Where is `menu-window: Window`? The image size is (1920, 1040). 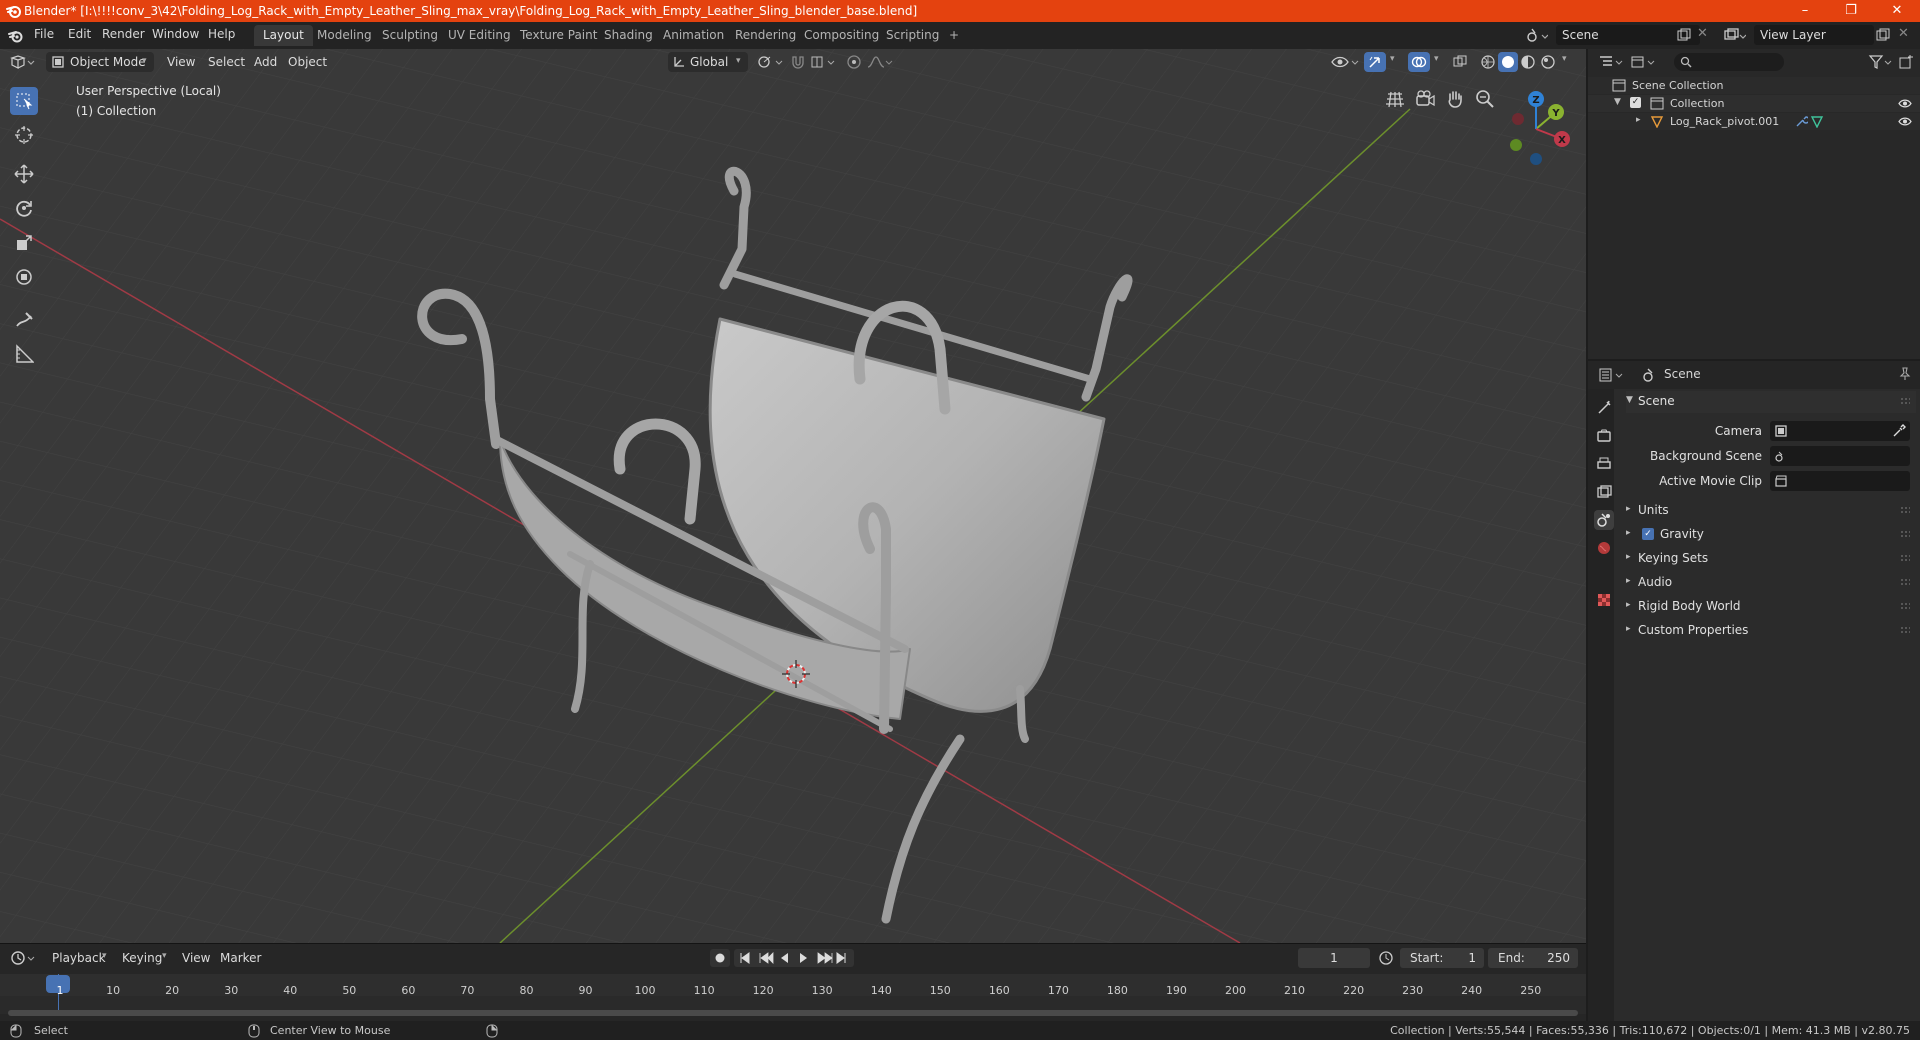 menu-window: Window is located at coordinates (175, 34).